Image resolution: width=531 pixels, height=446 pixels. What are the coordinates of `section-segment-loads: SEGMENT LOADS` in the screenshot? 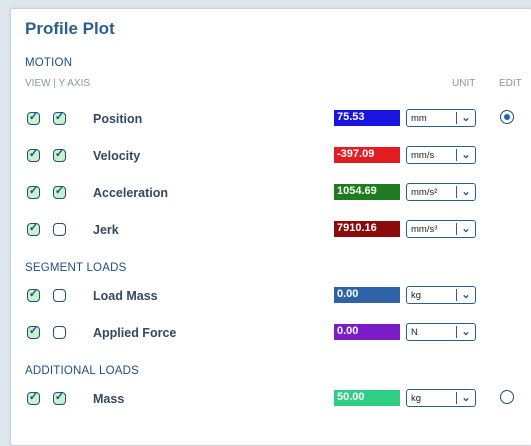 It's located at (76, 268).